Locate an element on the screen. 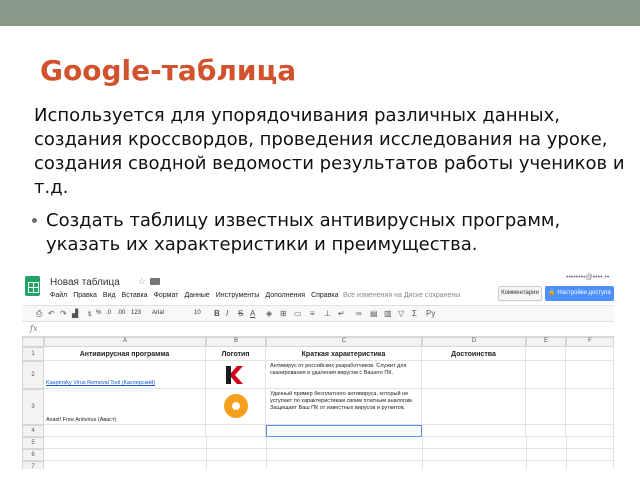 This screenshot has height=480, width=640. decimals-more-button: .00 is located at coordinates (121, 313).